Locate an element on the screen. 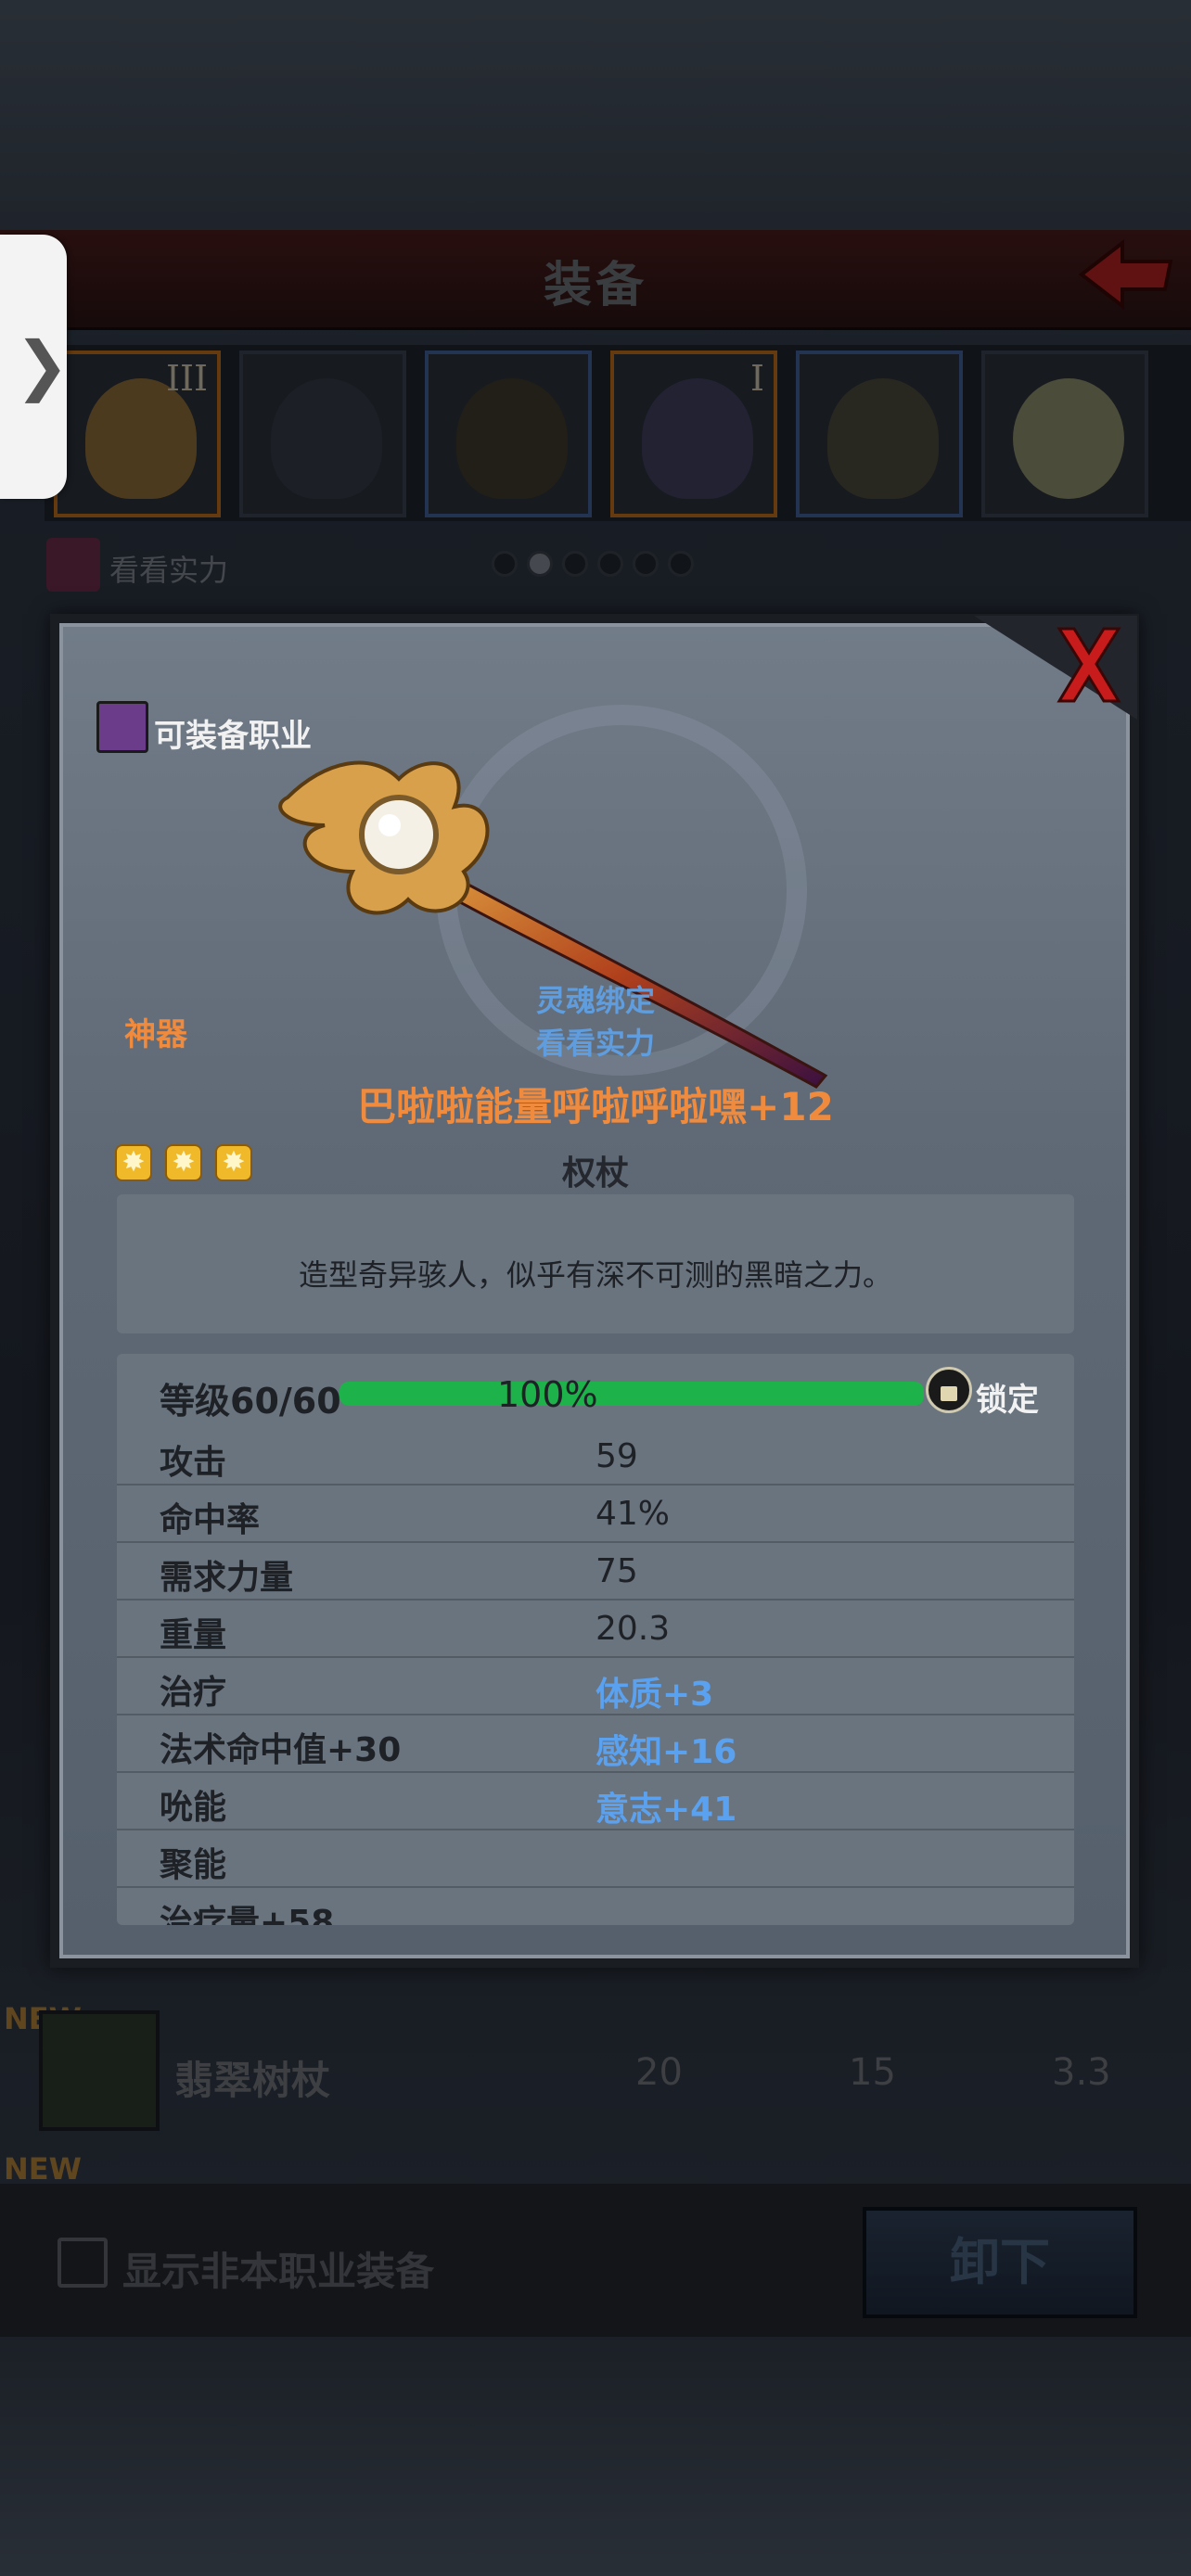  stat-row: 重量 20.3 is located at coordinates (595, 1629).